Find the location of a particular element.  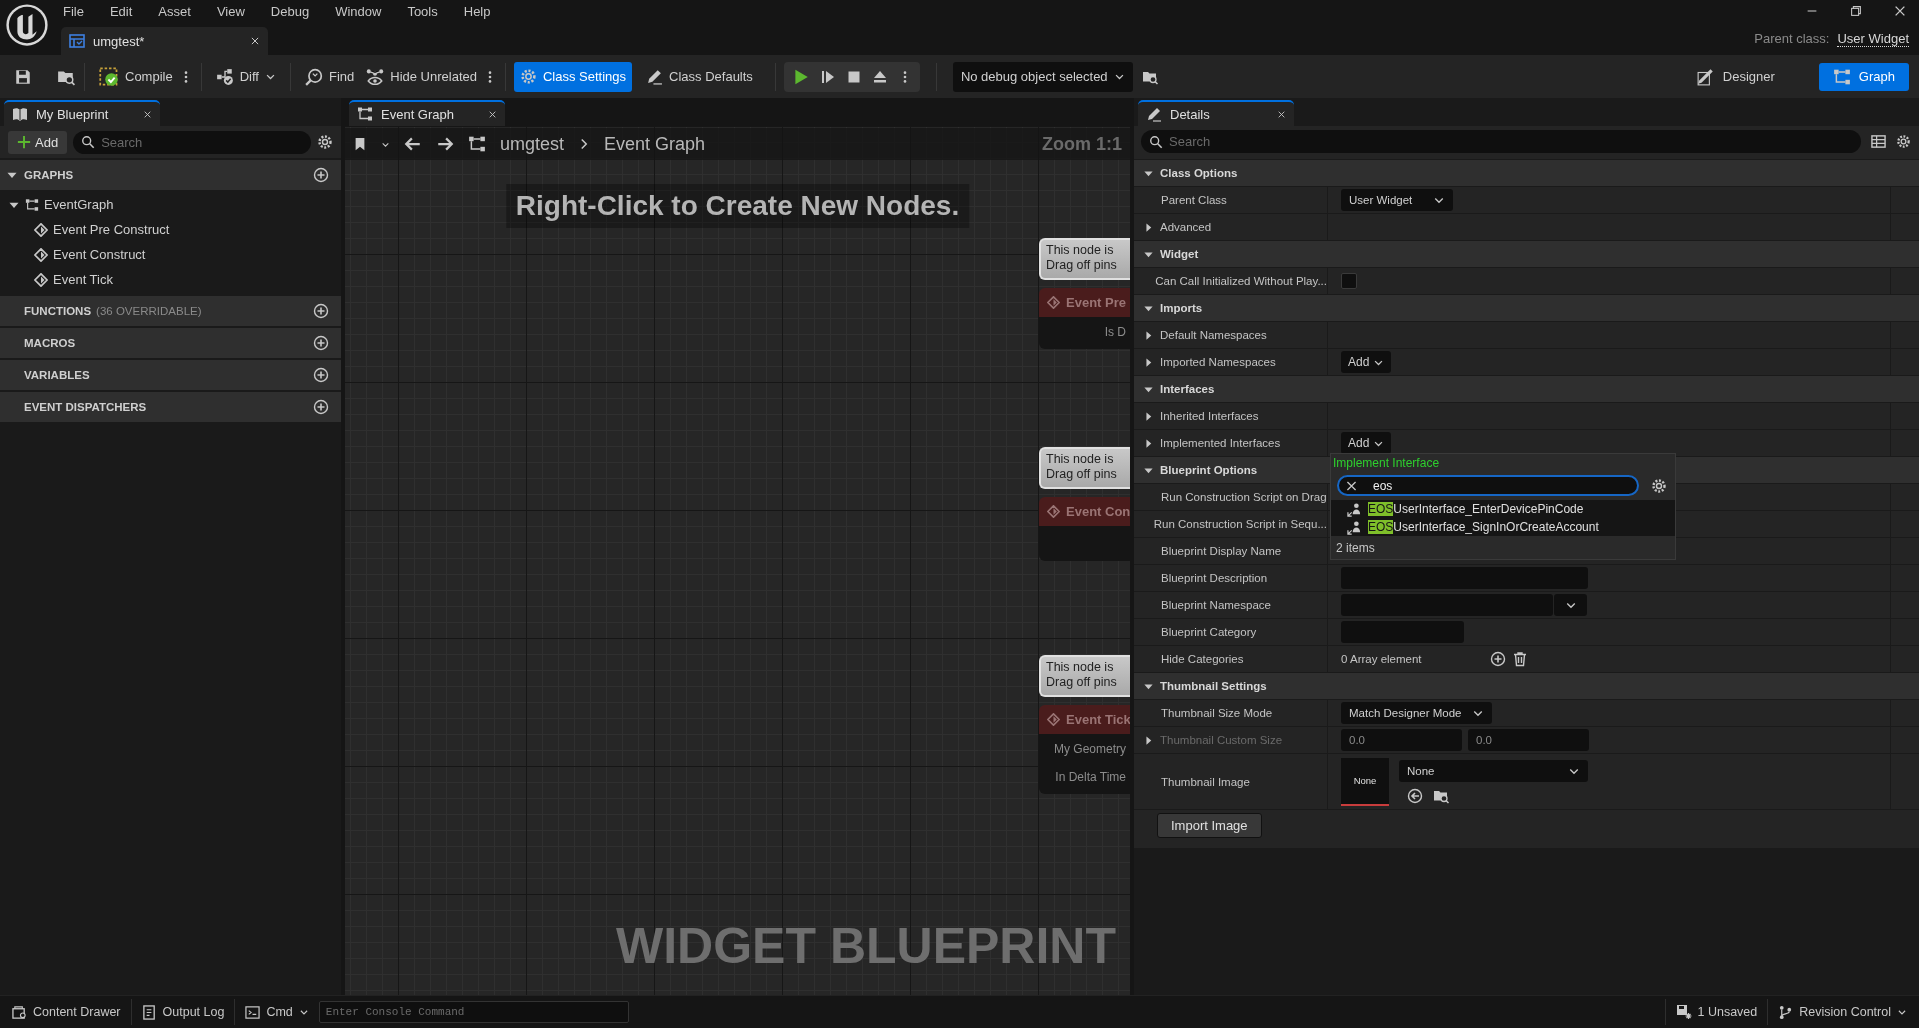

section-title: GRAPHS is located at coordinates (49, 175).